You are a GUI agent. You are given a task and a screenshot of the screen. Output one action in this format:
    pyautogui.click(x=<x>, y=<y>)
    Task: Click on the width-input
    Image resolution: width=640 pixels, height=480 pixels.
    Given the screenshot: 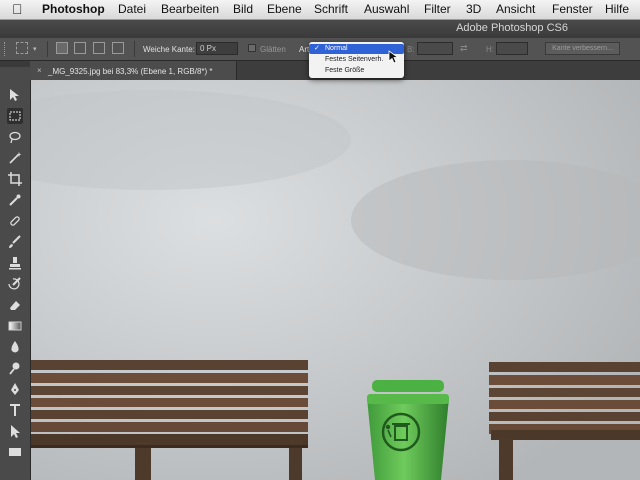 What is the action you would take?
    pyautogui.click(x=435, y=48)
    